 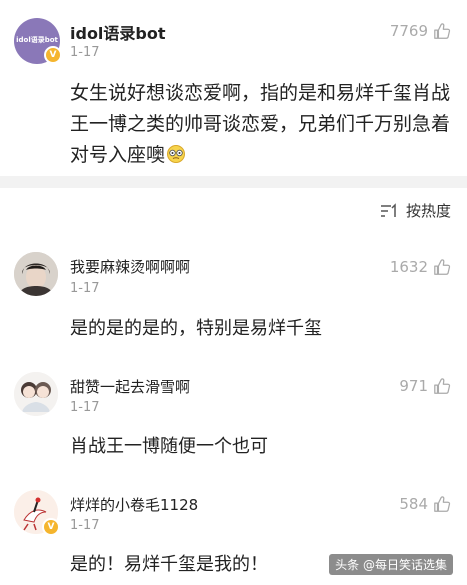 I want to click on comment-like-button: 584, so click(x=425, y=504).